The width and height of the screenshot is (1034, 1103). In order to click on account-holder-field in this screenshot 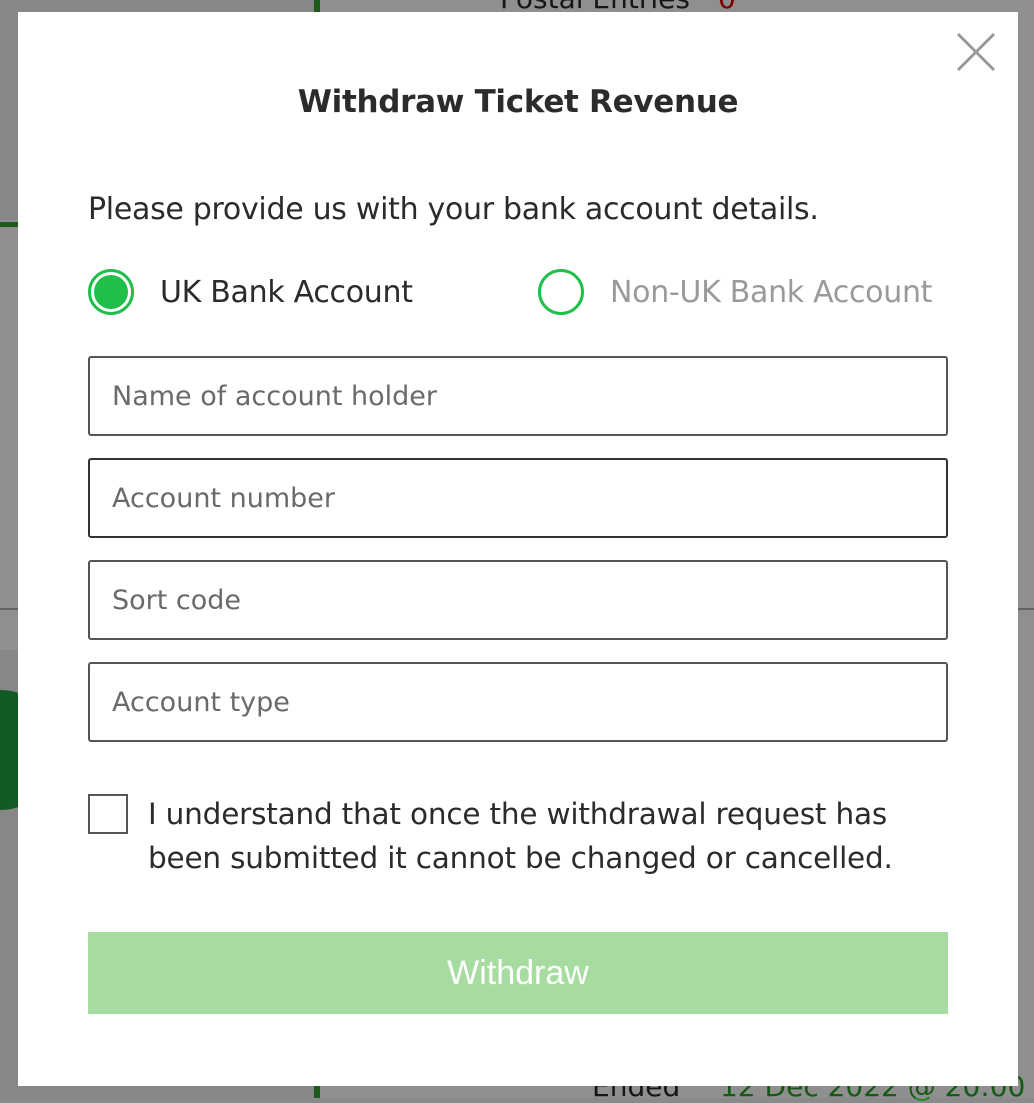, I will do `click(518, 396)`.